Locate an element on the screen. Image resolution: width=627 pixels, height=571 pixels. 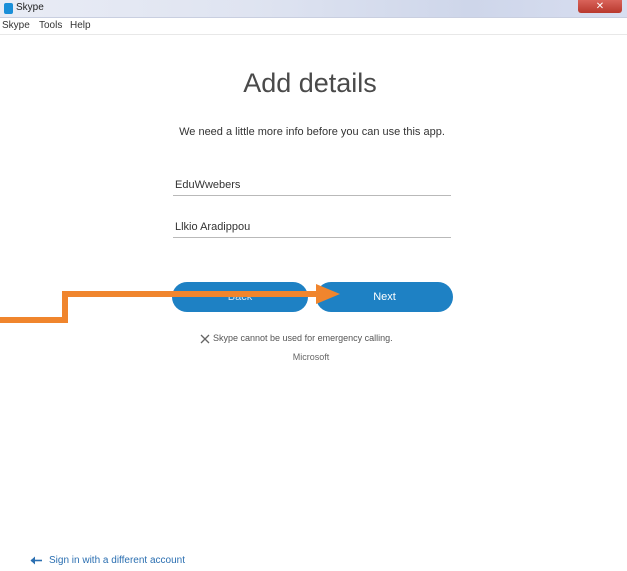
sign-in-different-account-label: Sign in with a different account is located at coordinates (117, 560).